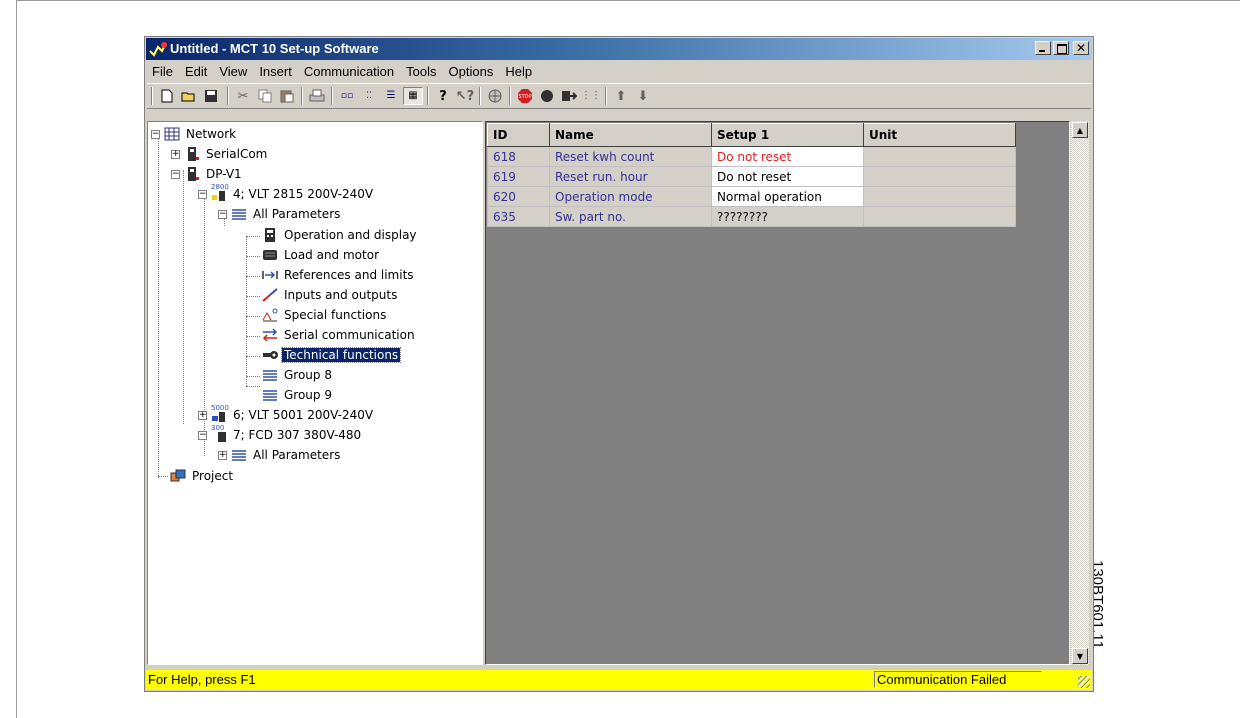 The image size is (1240, 718). Describe the element at coordinates (547, 96) in the screenshot. I see `record-icon` at that location.